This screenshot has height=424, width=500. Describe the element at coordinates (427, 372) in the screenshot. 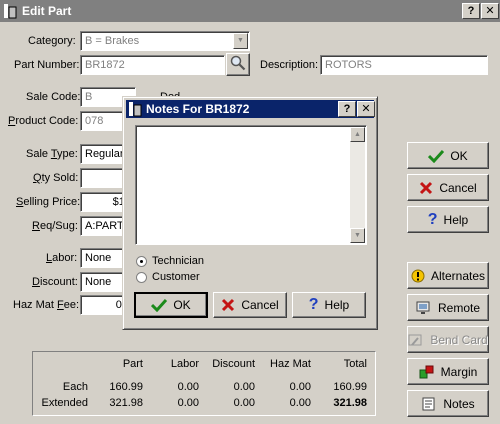

I see `margin-icon` at that location.